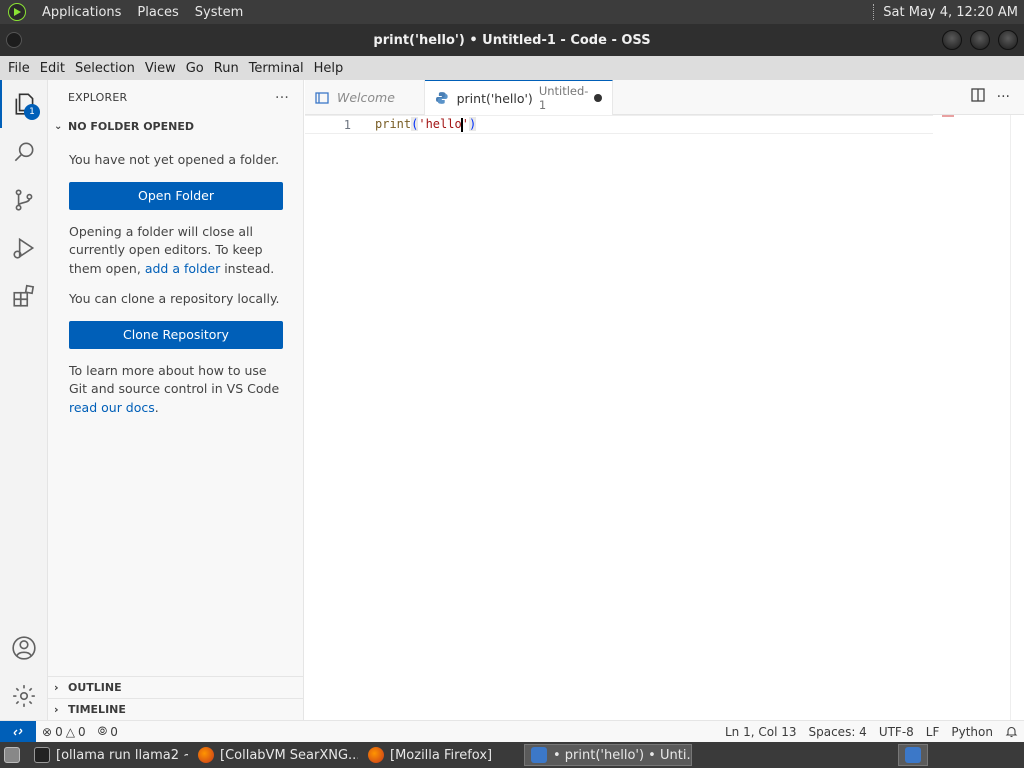 This screenshot has width=1024, height=768. I want to click on clone-text: You can clone a repository locally., so click(174, 298).